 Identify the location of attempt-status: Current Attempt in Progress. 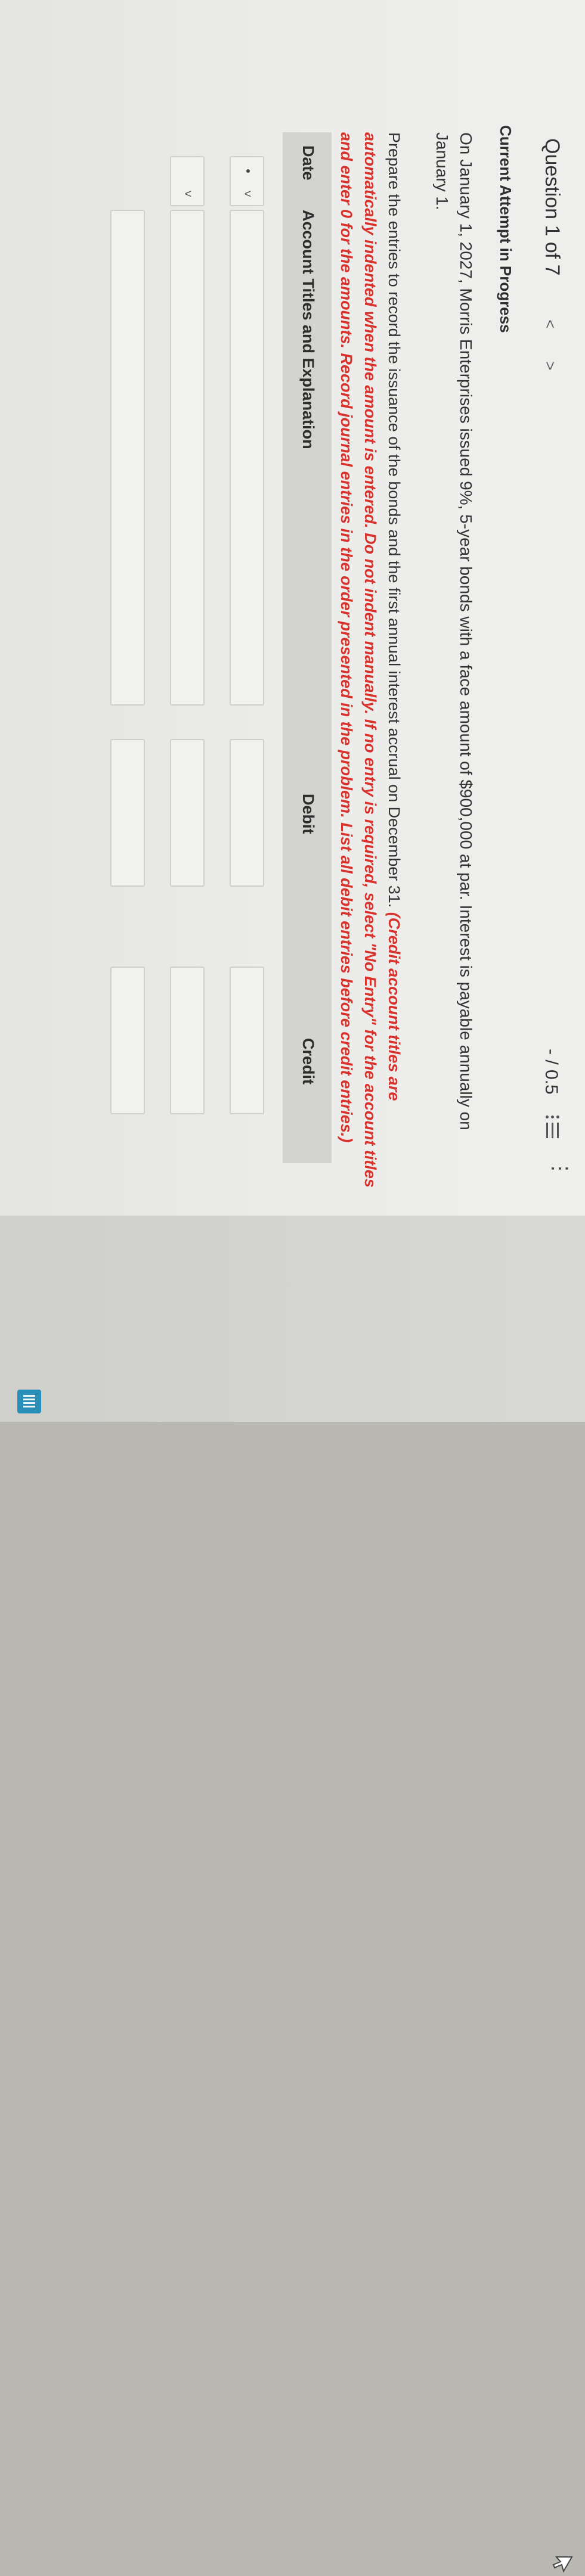
(506, 229).